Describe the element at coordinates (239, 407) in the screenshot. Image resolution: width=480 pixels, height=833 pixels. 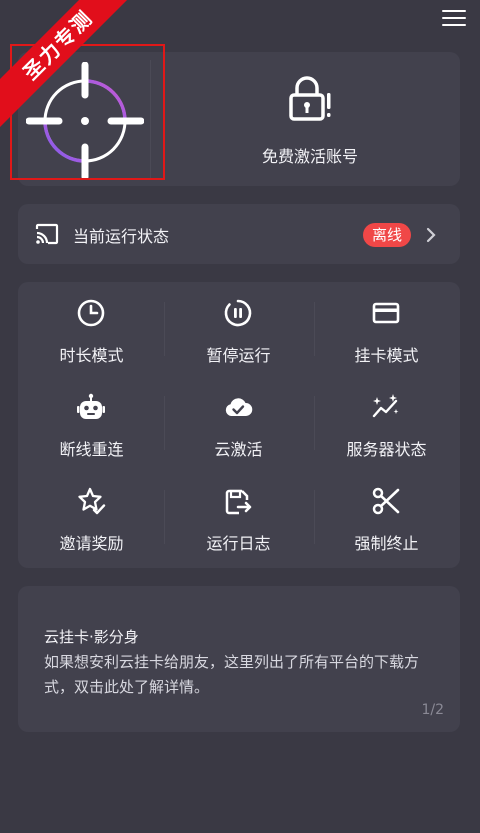
I see `cloud-check-icon` at that location.